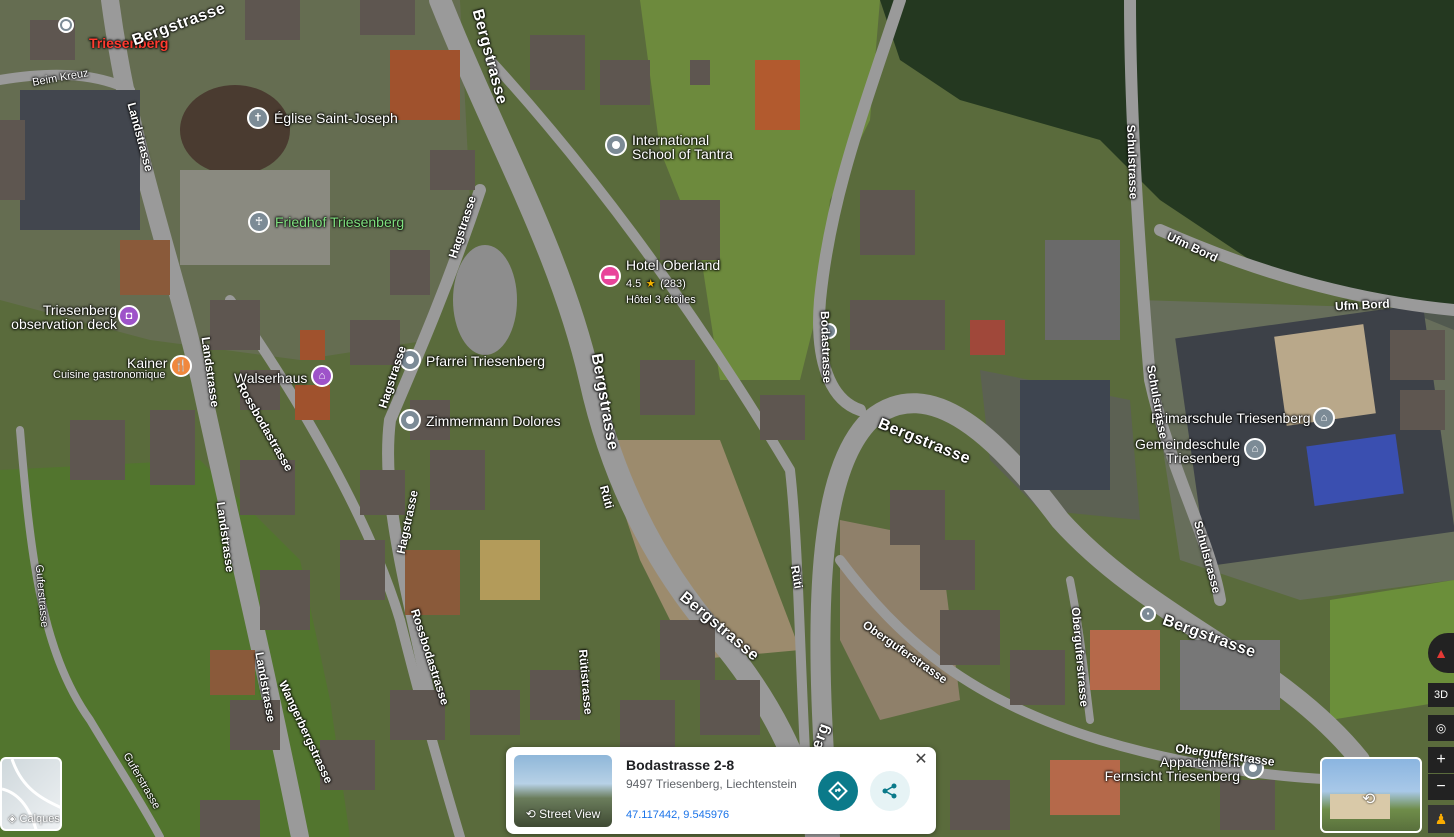 This screenshot has width=1454, height=837. Describe the element at coordinates (610, 276) in the screenshot. I see `hotel-icon: ▬` at that location.